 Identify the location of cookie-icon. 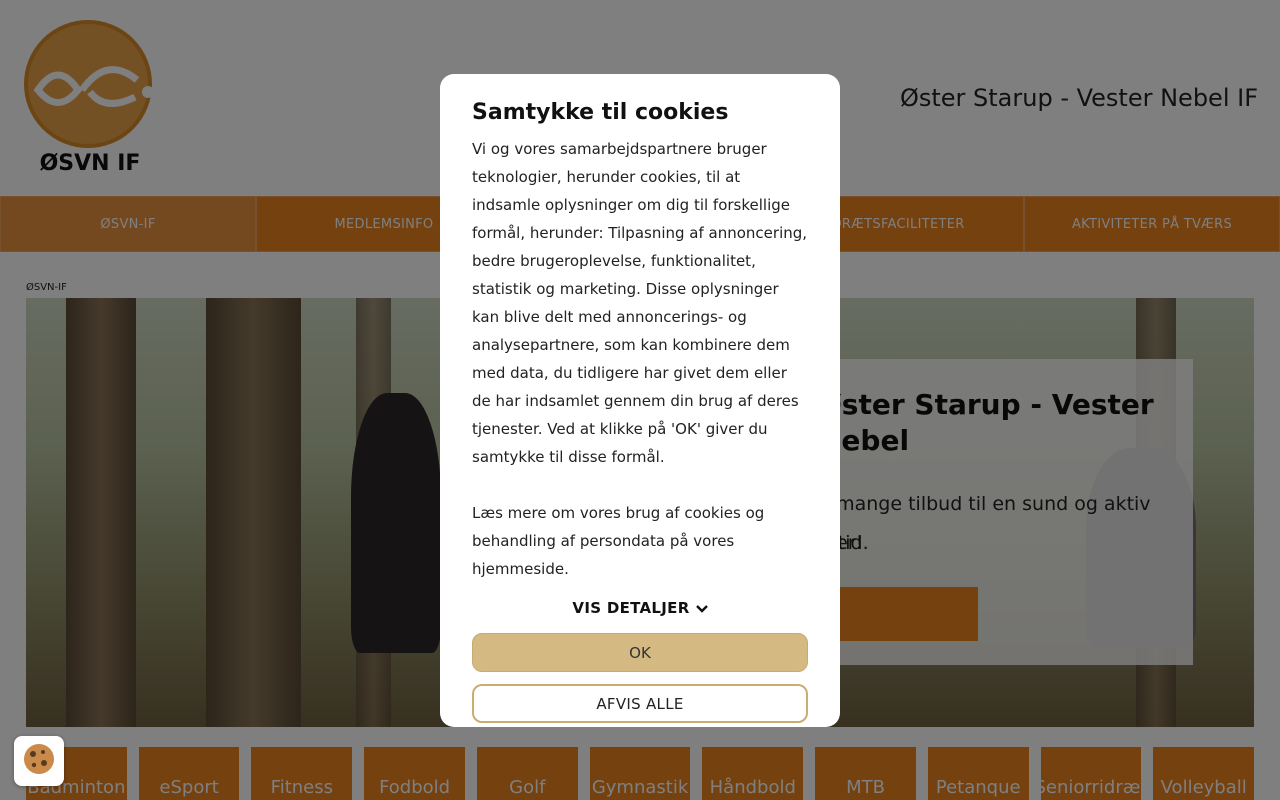
(39, 761).